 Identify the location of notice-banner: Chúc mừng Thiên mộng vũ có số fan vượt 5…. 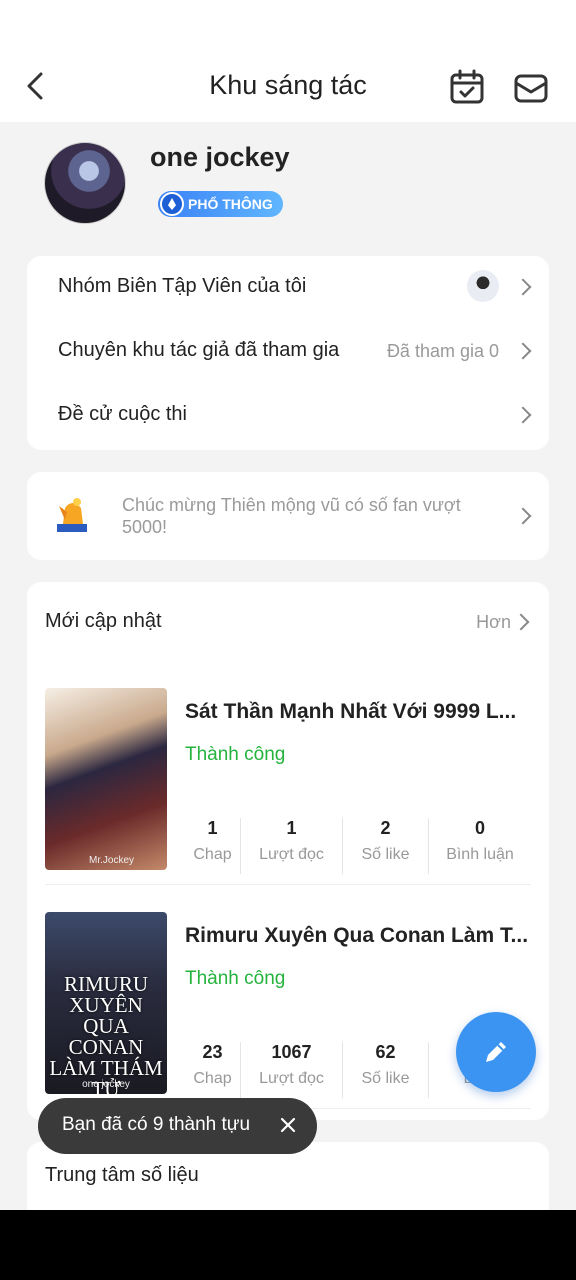
(288, 516).